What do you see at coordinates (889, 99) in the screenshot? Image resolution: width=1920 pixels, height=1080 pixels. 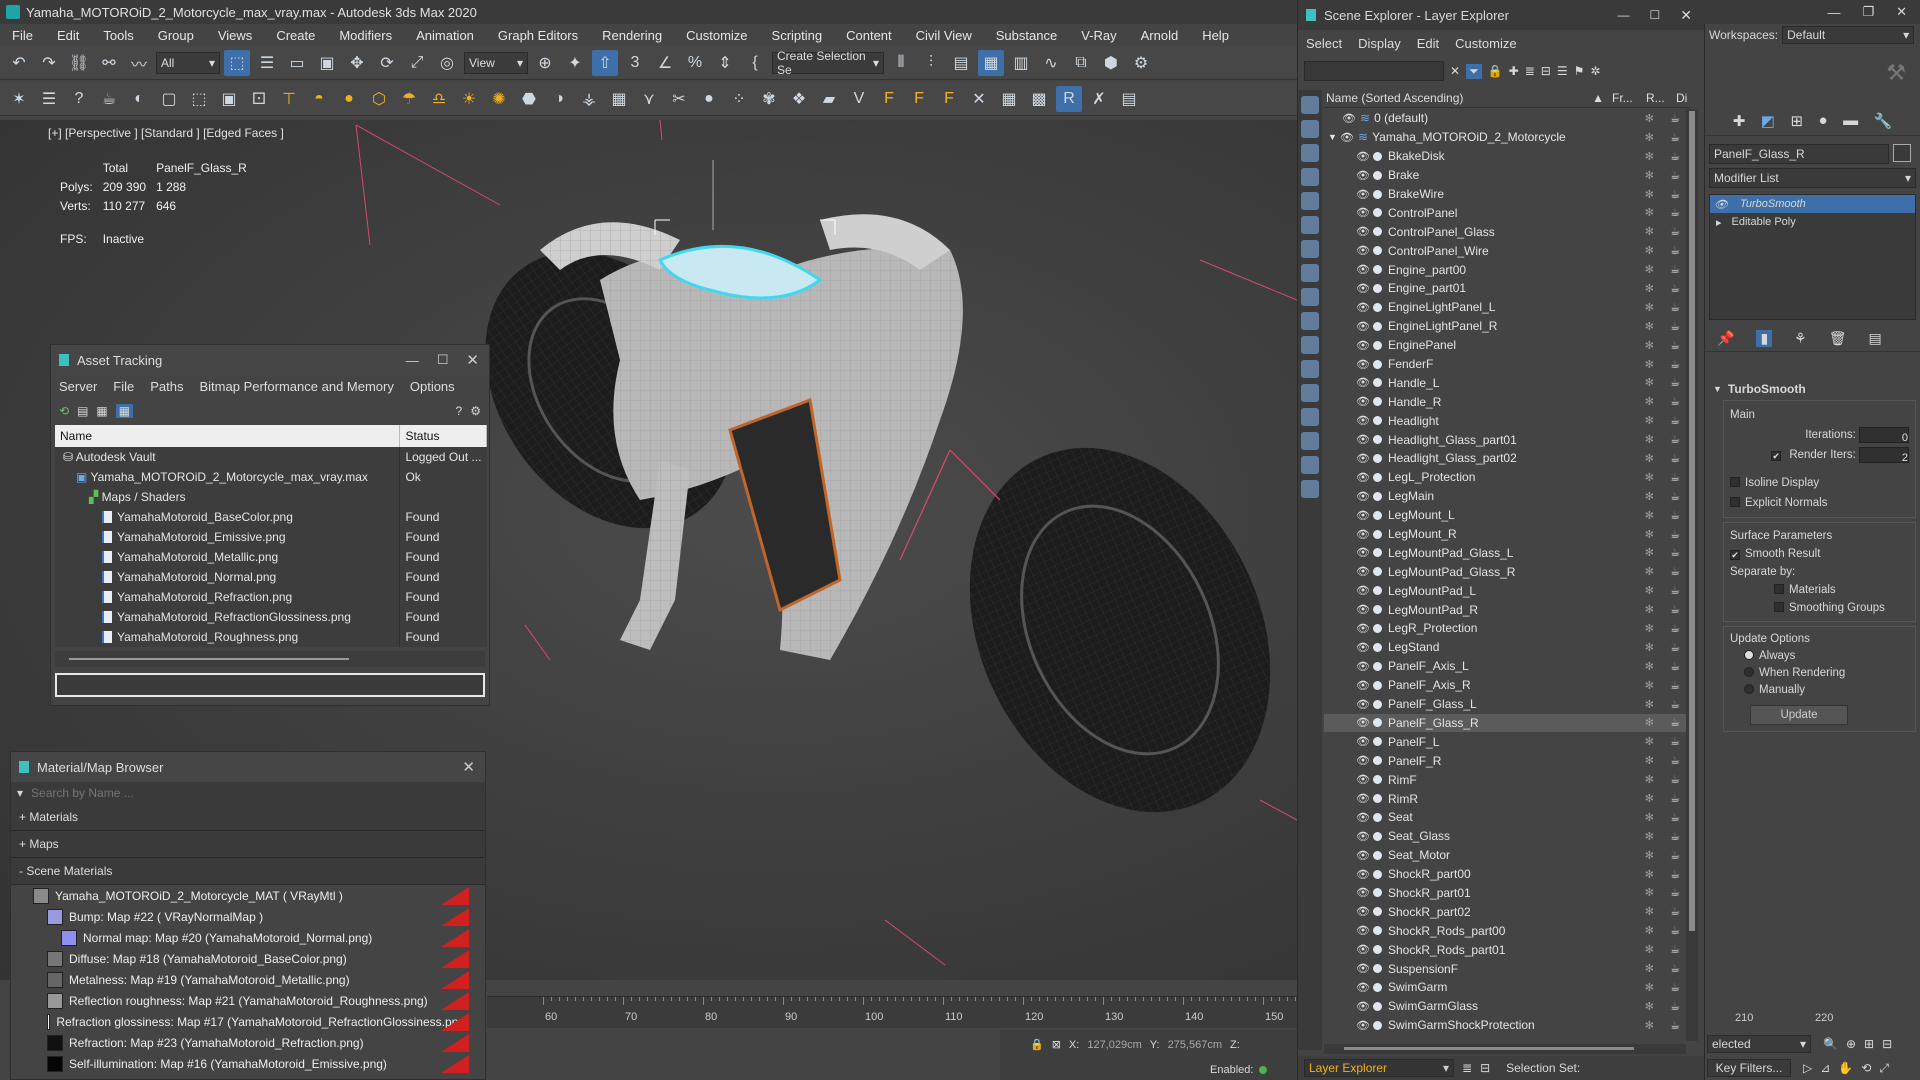 I see `fp-icon: F` at bounding box center [889, 99].